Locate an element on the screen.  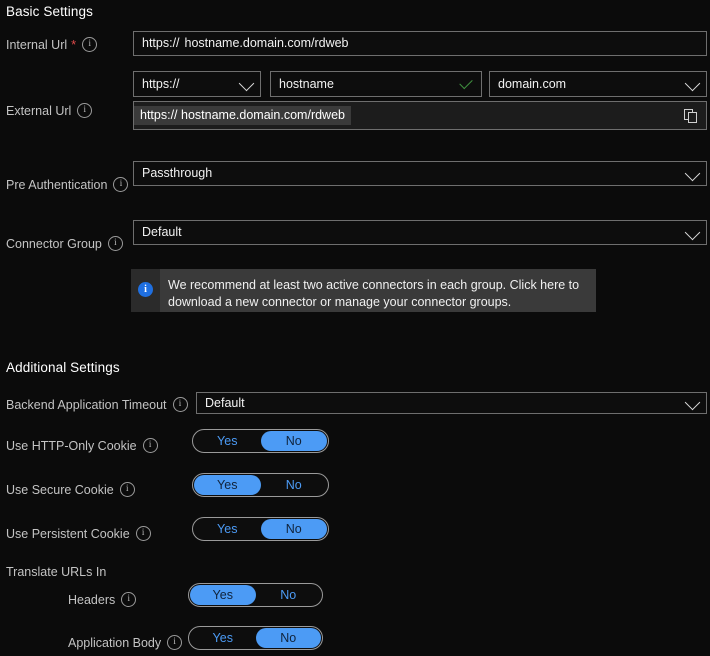
external-url-label: External Url is located at coordinates (49, 110).